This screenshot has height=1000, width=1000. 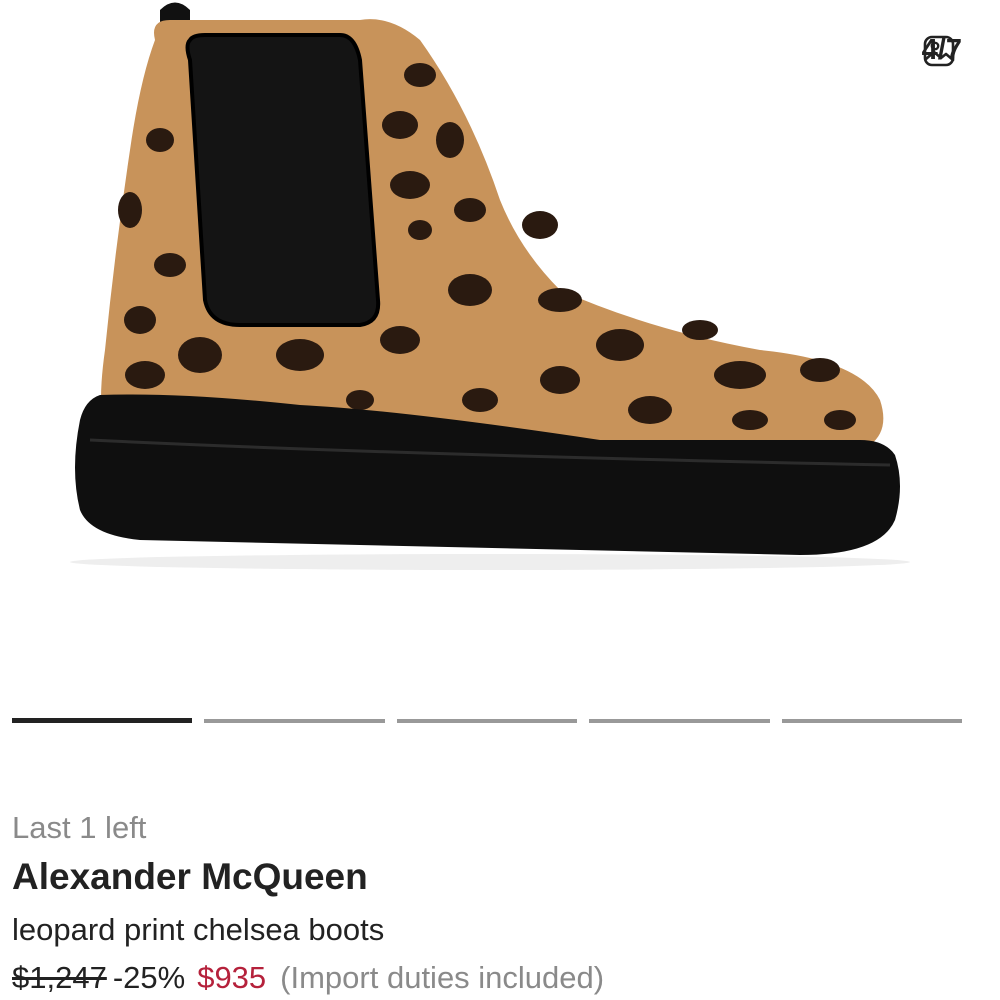 I want to click on price-row: $1,247 -25% $935 (Import duties included), so click(x=500, y=978).